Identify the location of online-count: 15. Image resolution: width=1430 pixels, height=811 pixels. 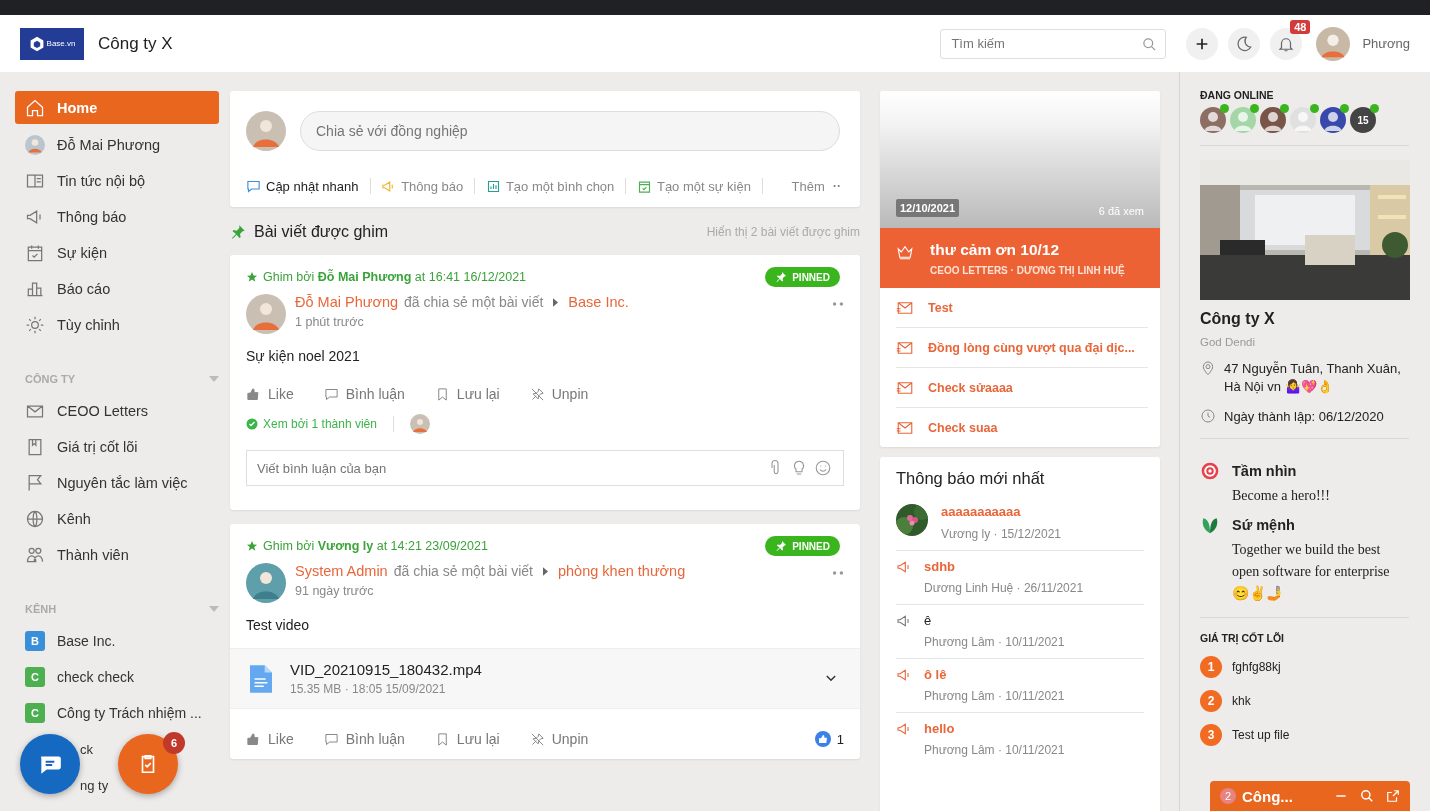
(1363, 120).